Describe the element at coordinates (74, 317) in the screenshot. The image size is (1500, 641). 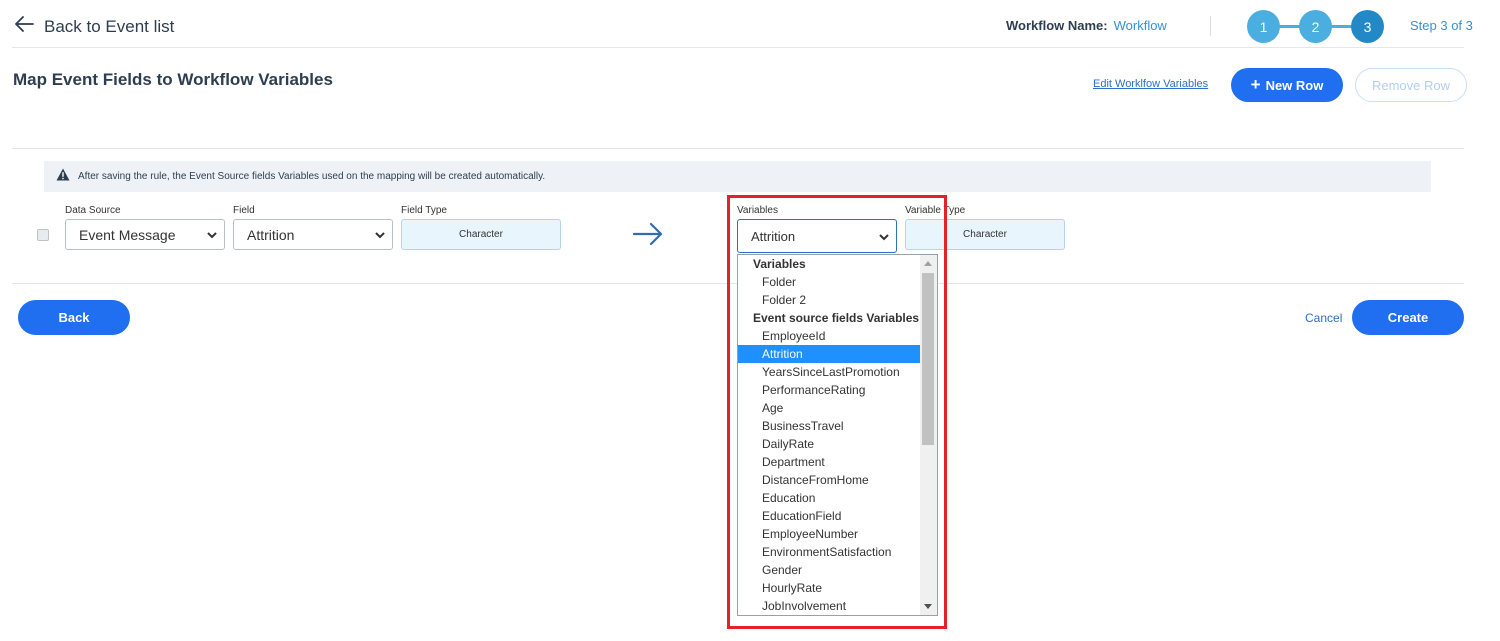
I see `back-button: Back` at that location.